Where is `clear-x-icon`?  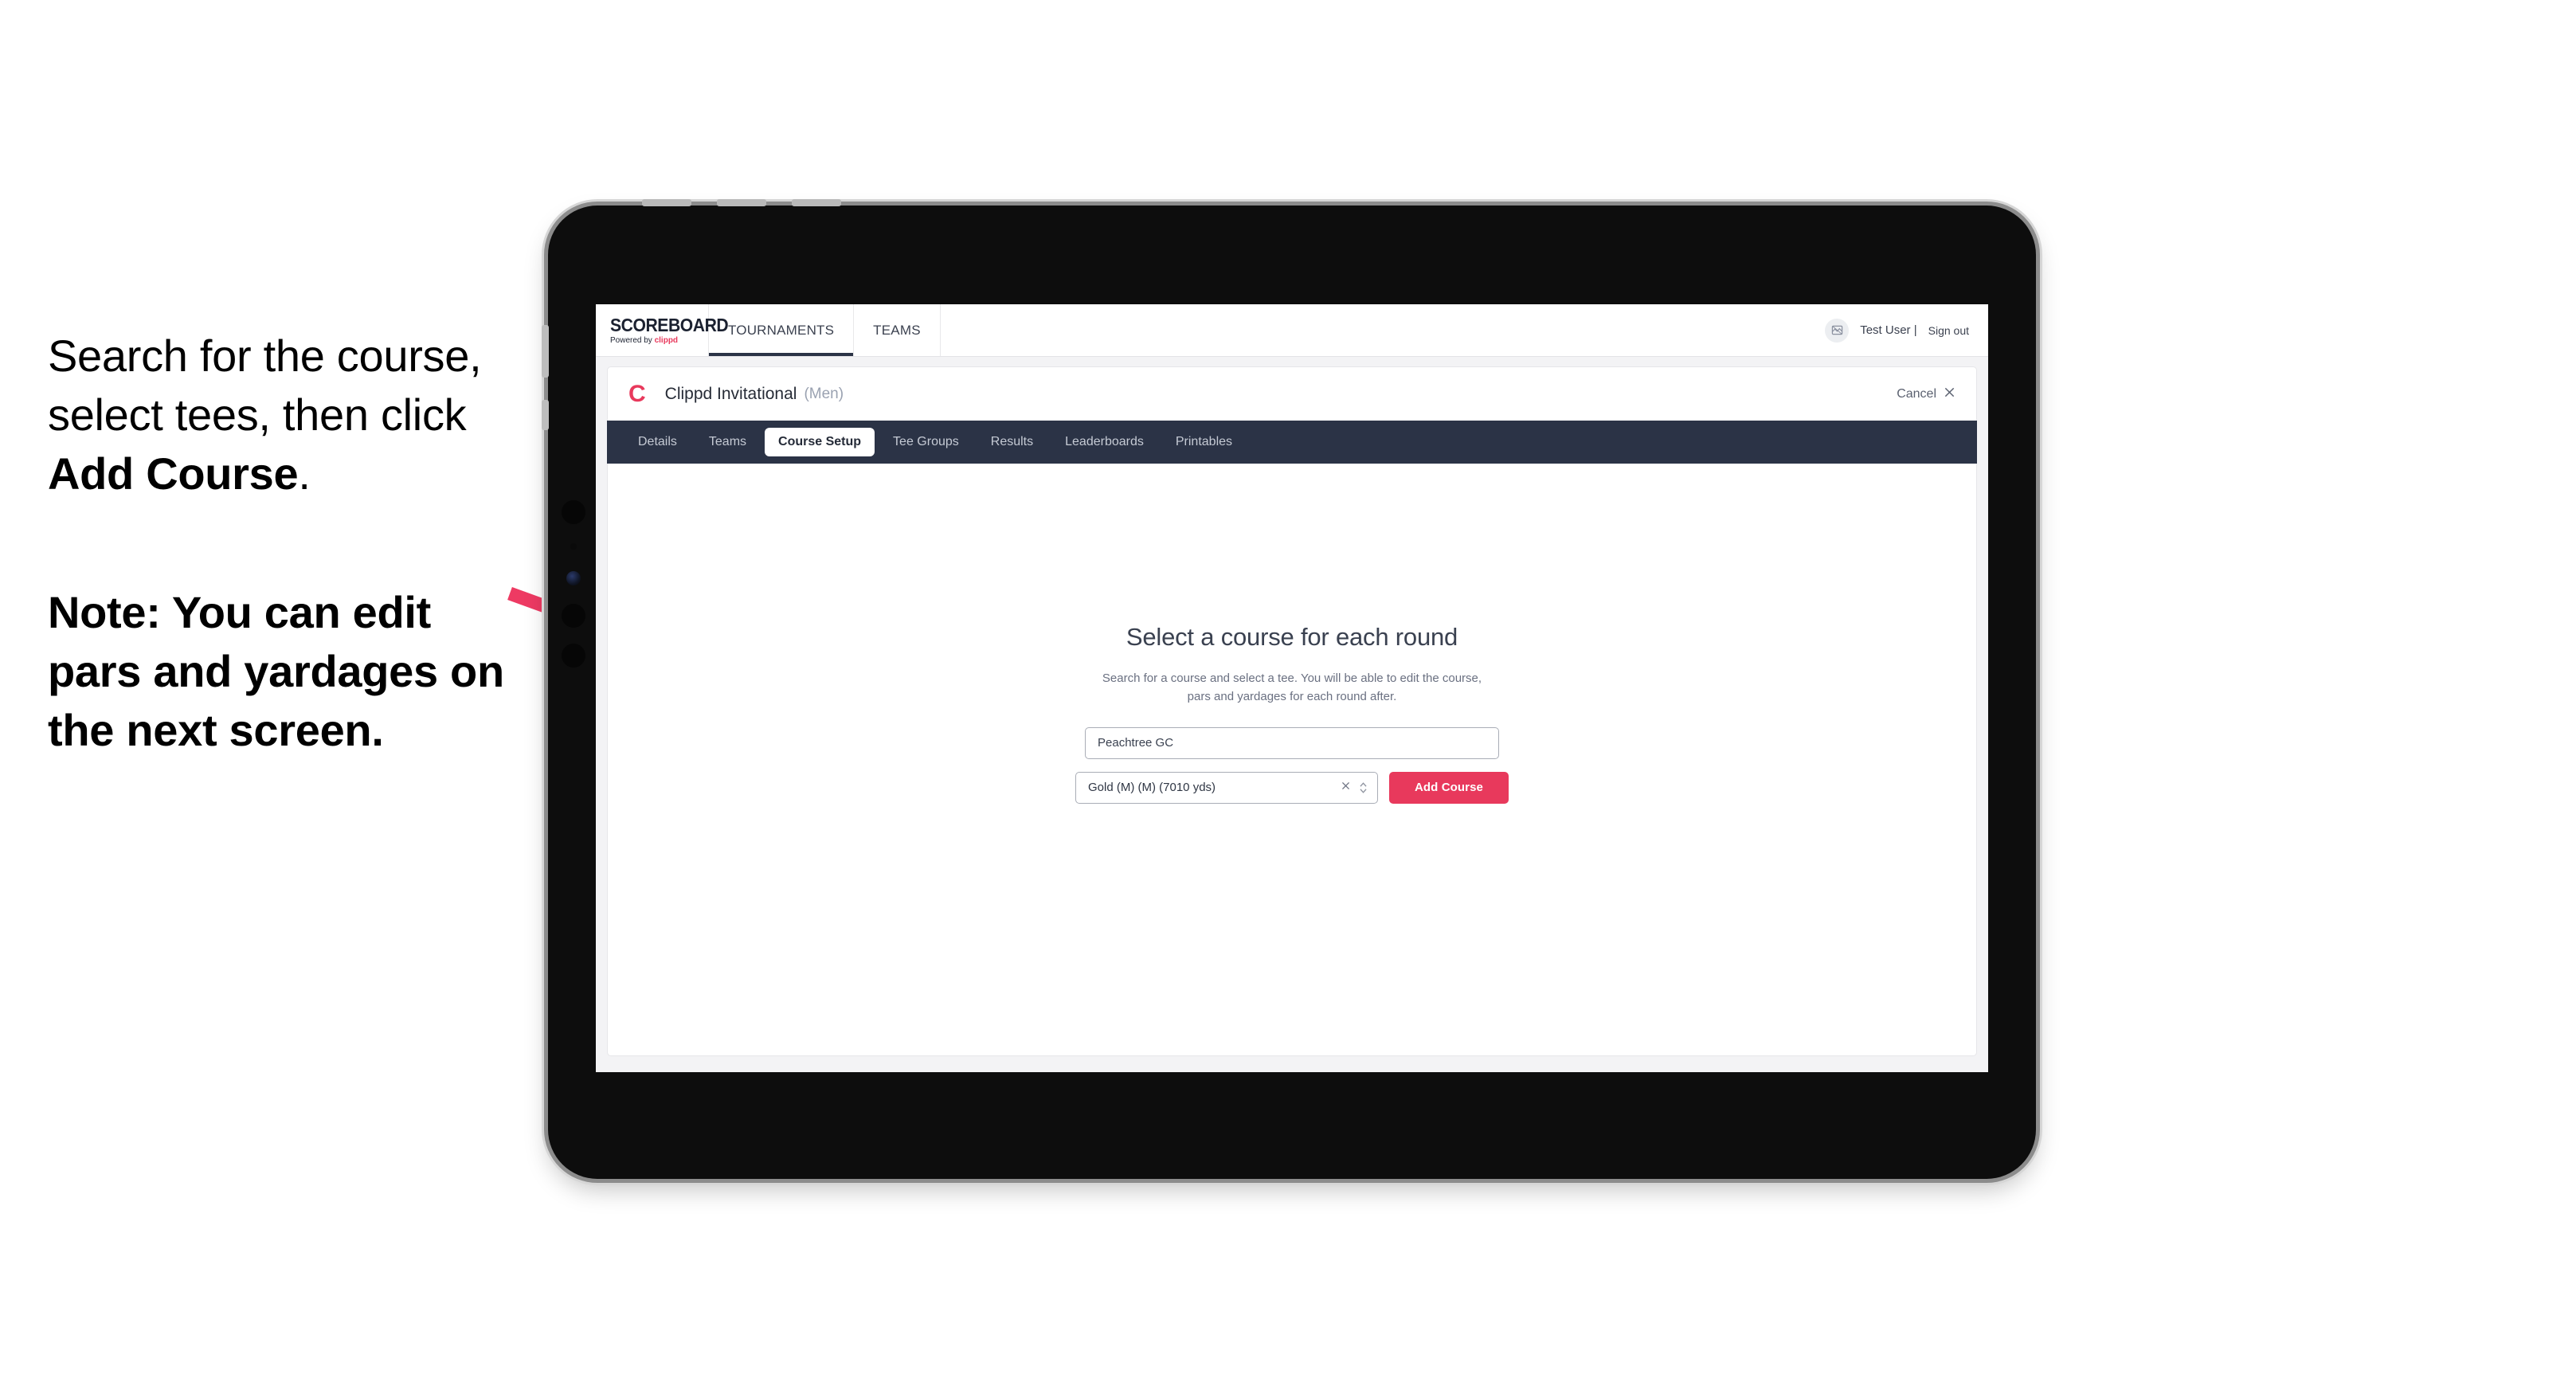 clear-x-icon is located at coordinates (1346, 787).